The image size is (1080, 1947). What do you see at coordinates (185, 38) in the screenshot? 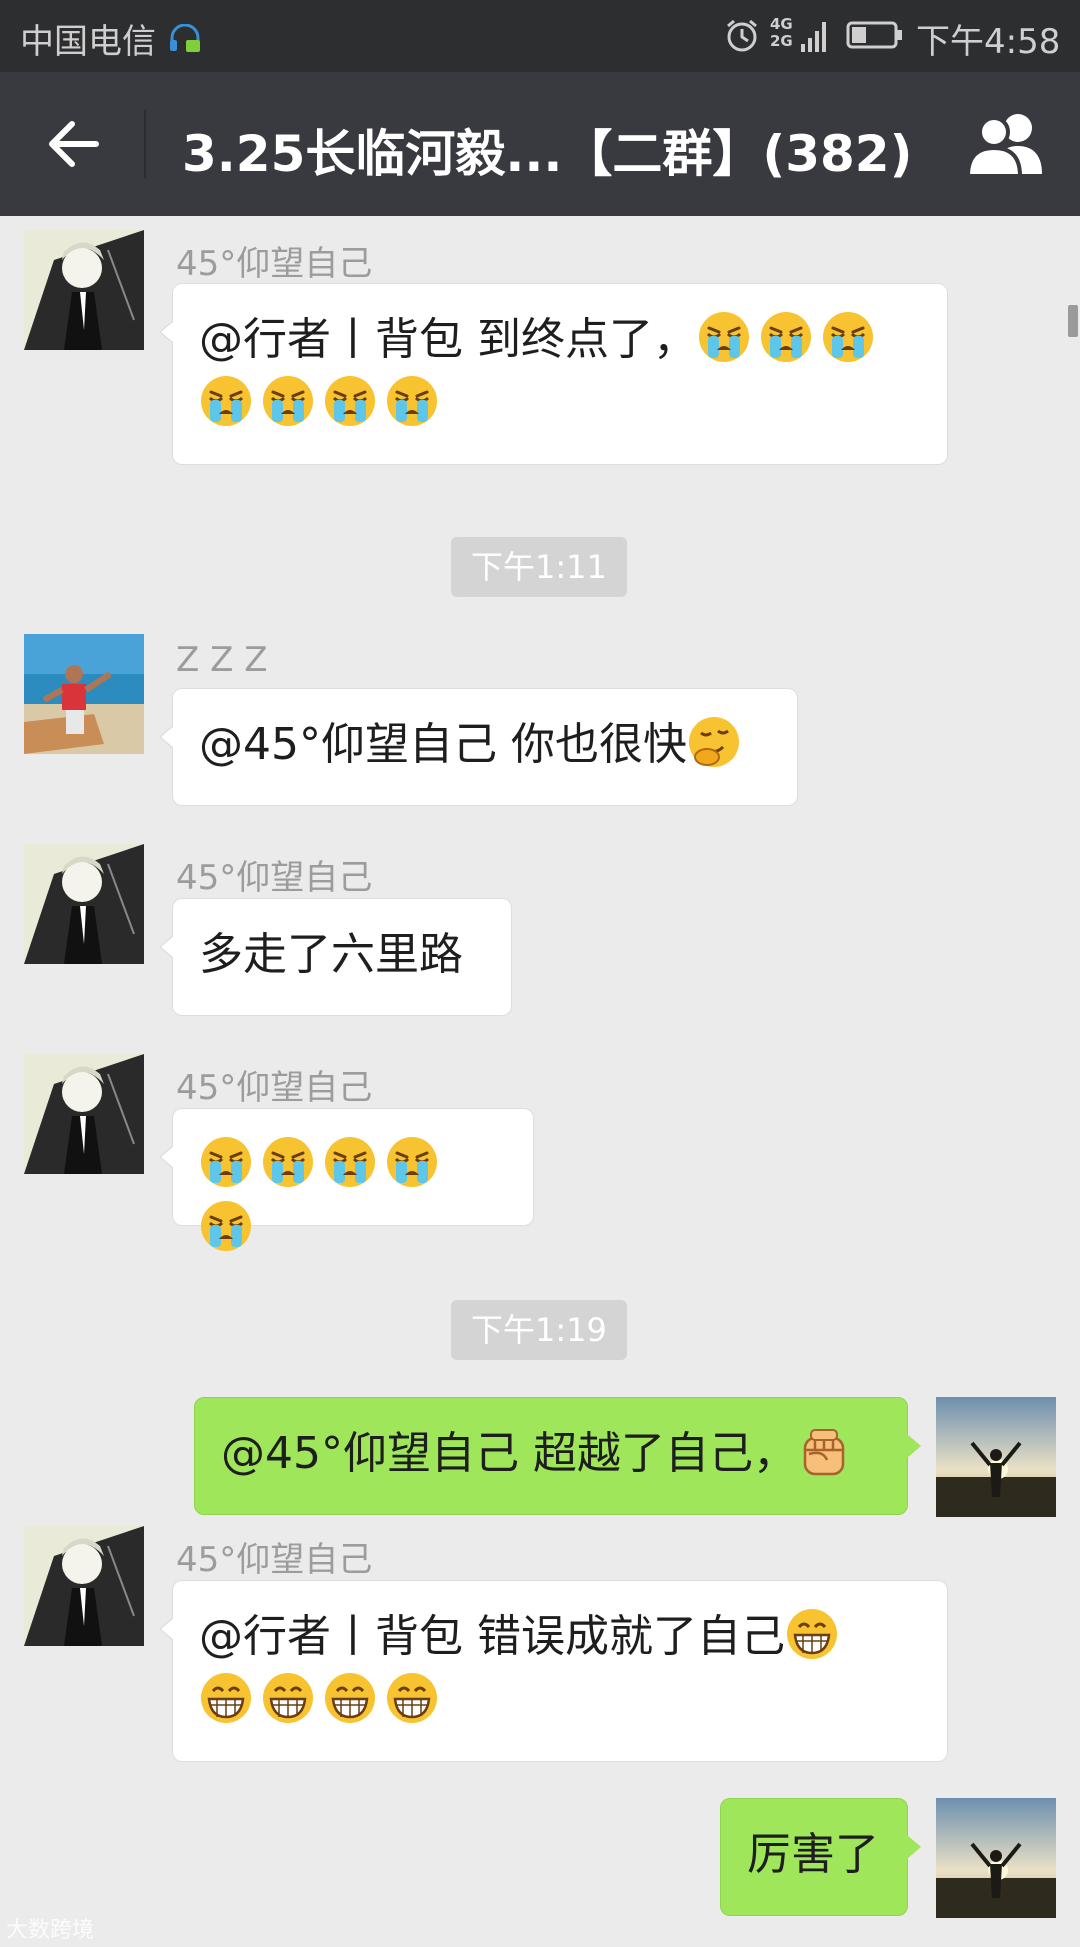
I see `headset-icon` at bounding box center [185, 38].